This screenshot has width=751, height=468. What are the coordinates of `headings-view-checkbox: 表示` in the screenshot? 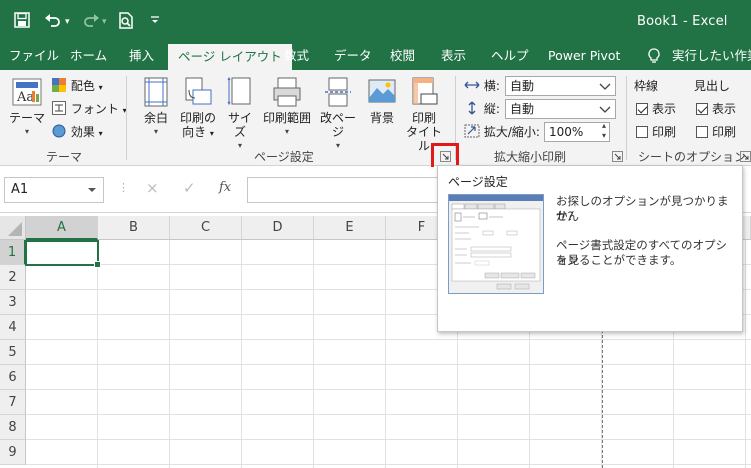 It's located at (716, 109).